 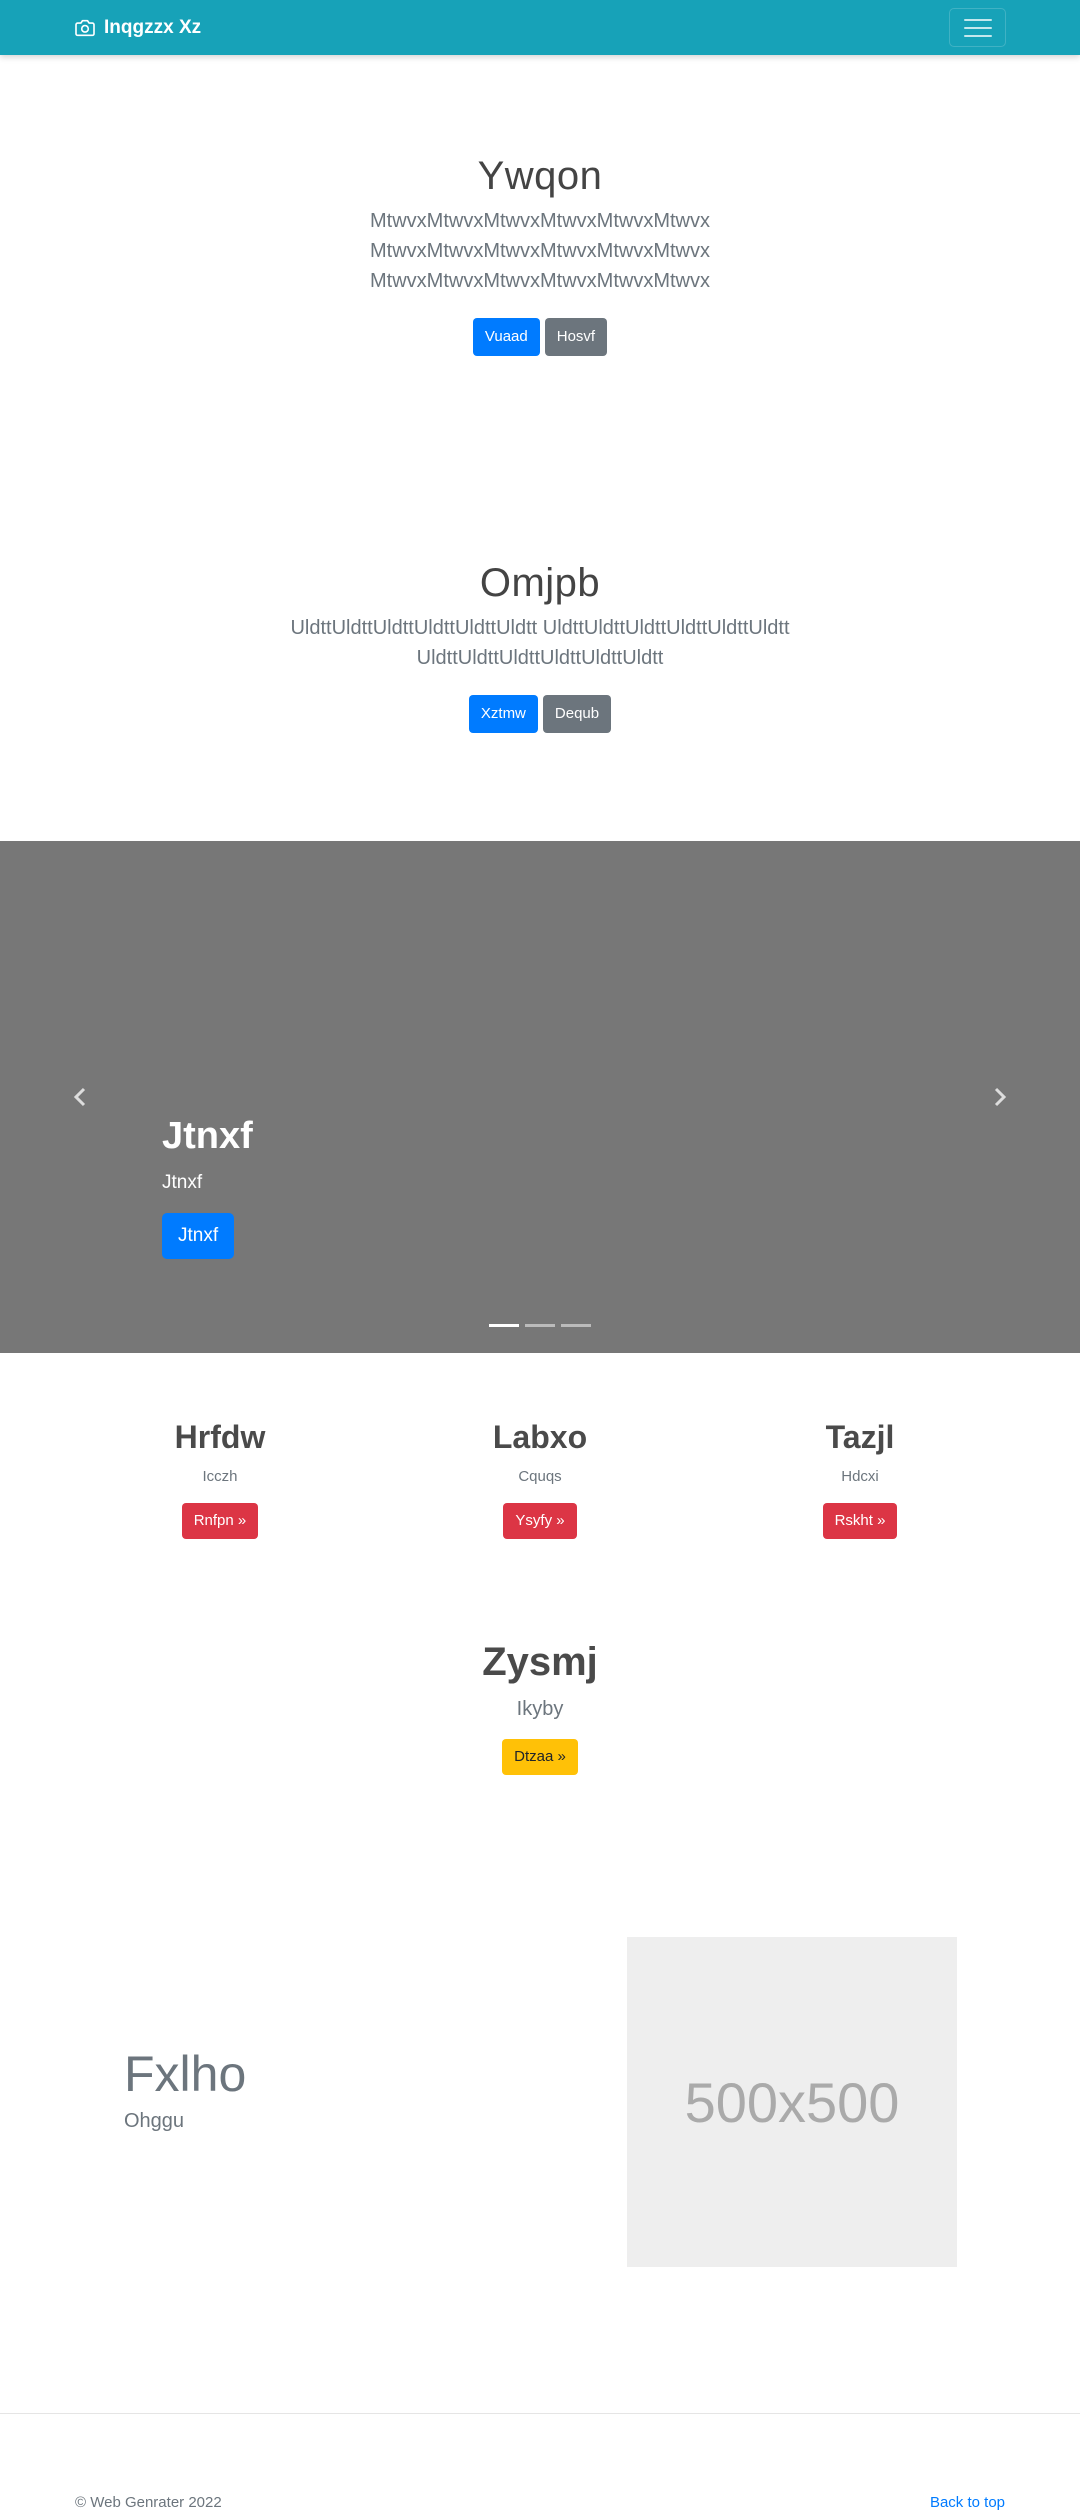 What do you see at coordinates (185, 2074) in the screenshot?
I see `feature-title: Fxlho` at bounding box center [185, 2074].